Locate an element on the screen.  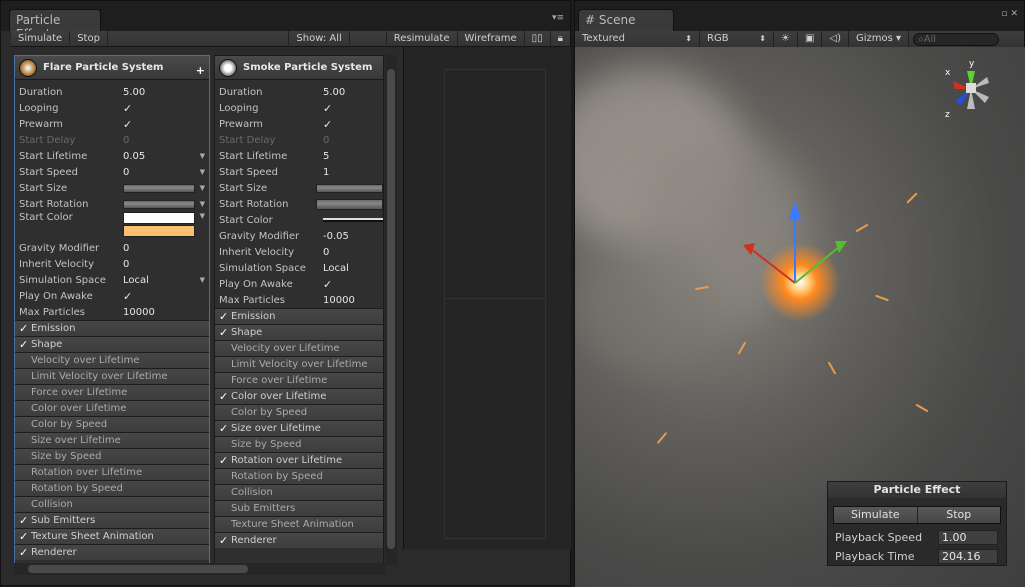
module-row: Size over Lifetime is located at coordinates (112, 440).